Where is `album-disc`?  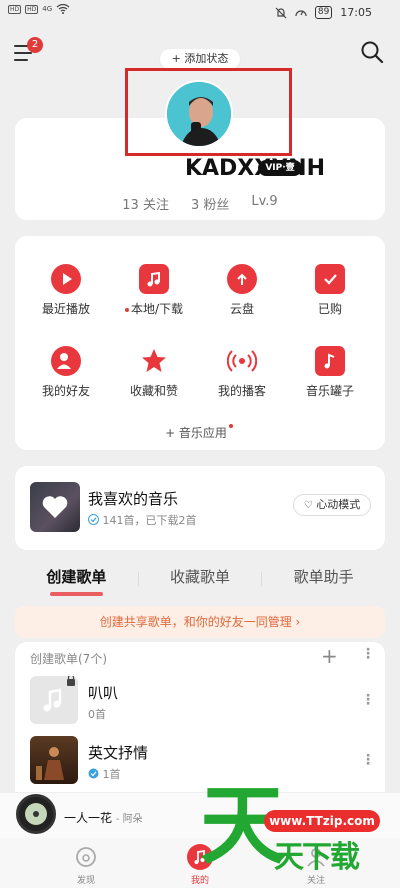
album-disc is located at coordinates (36, 814).